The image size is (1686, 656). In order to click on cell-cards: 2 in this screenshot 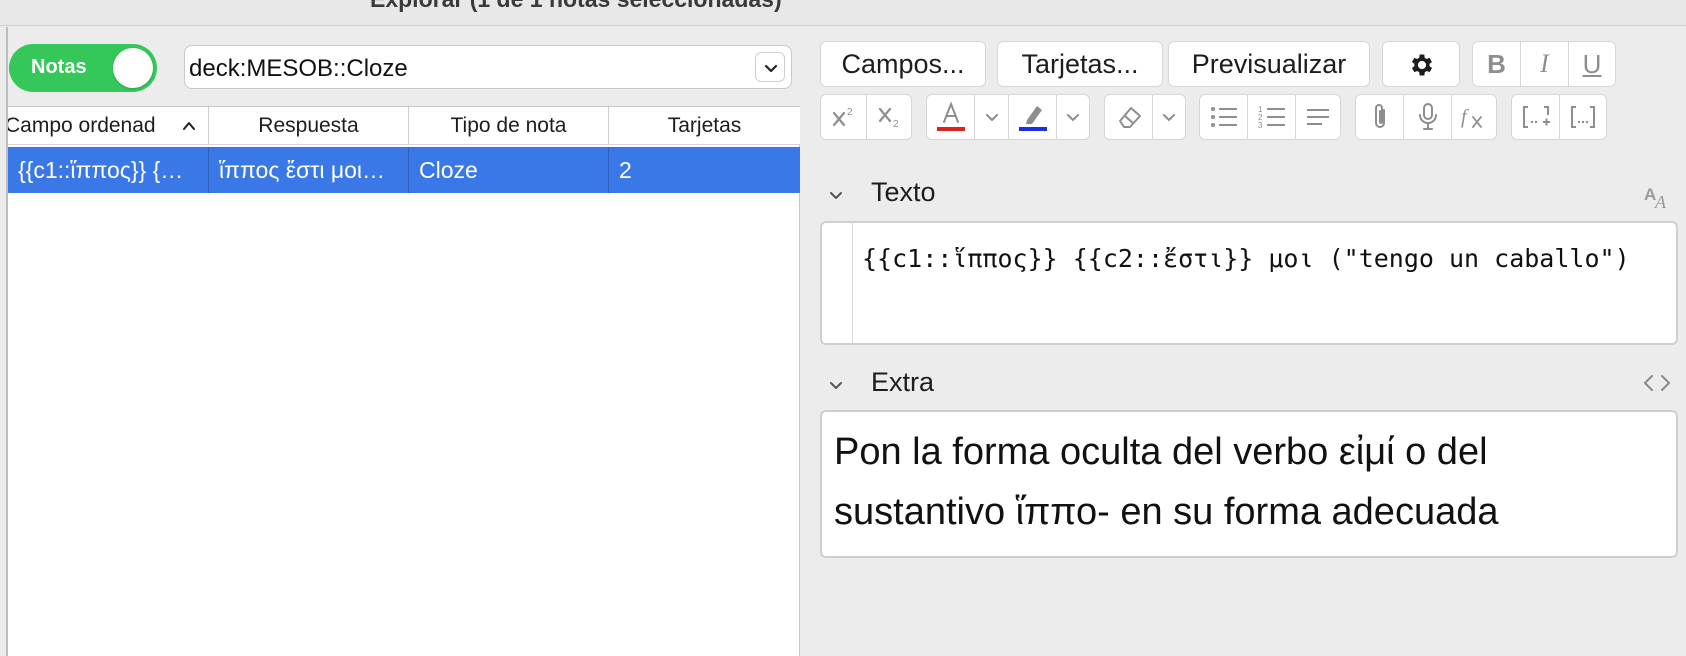, I will do `click(625, 170)`.